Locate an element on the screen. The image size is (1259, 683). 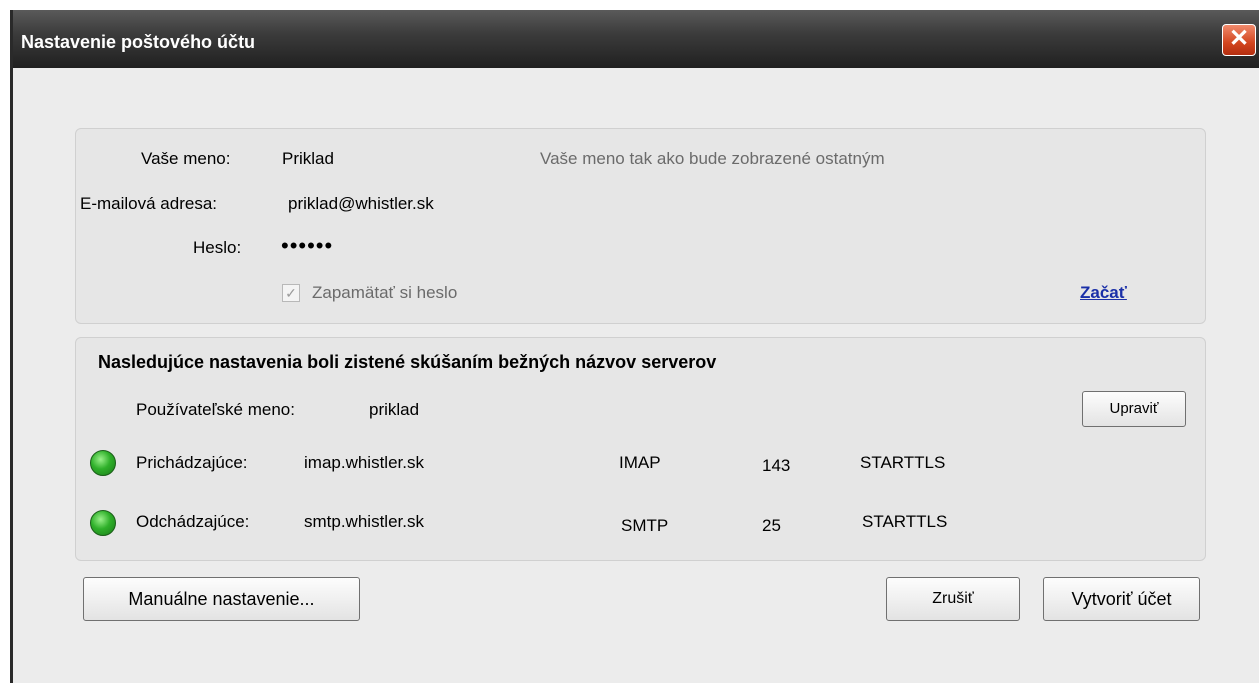
name-field: Priklad is located at coordinates (308, 159).